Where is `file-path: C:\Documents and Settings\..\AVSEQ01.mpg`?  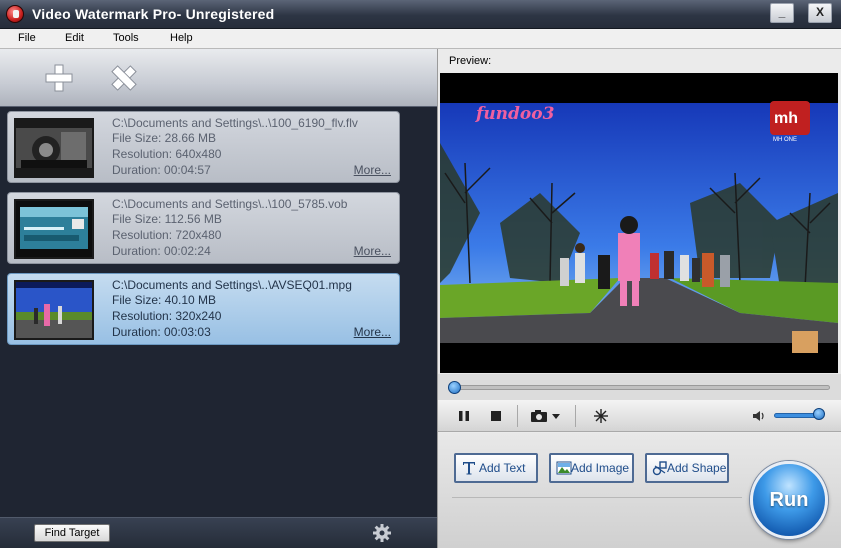 file-path: C:\Documents and Settings\..\AVSEQ01.mpg is located at coordinates (232, 285).